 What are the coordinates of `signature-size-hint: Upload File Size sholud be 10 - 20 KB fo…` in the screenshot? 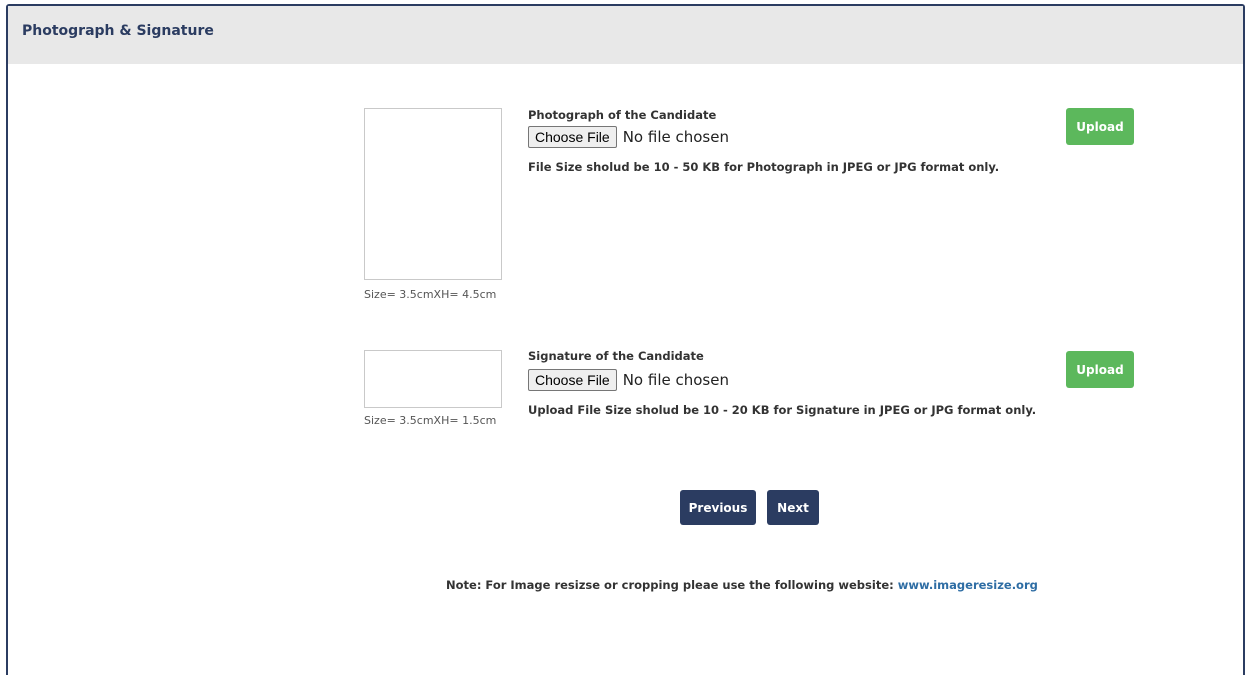 It's located at (782, 410).